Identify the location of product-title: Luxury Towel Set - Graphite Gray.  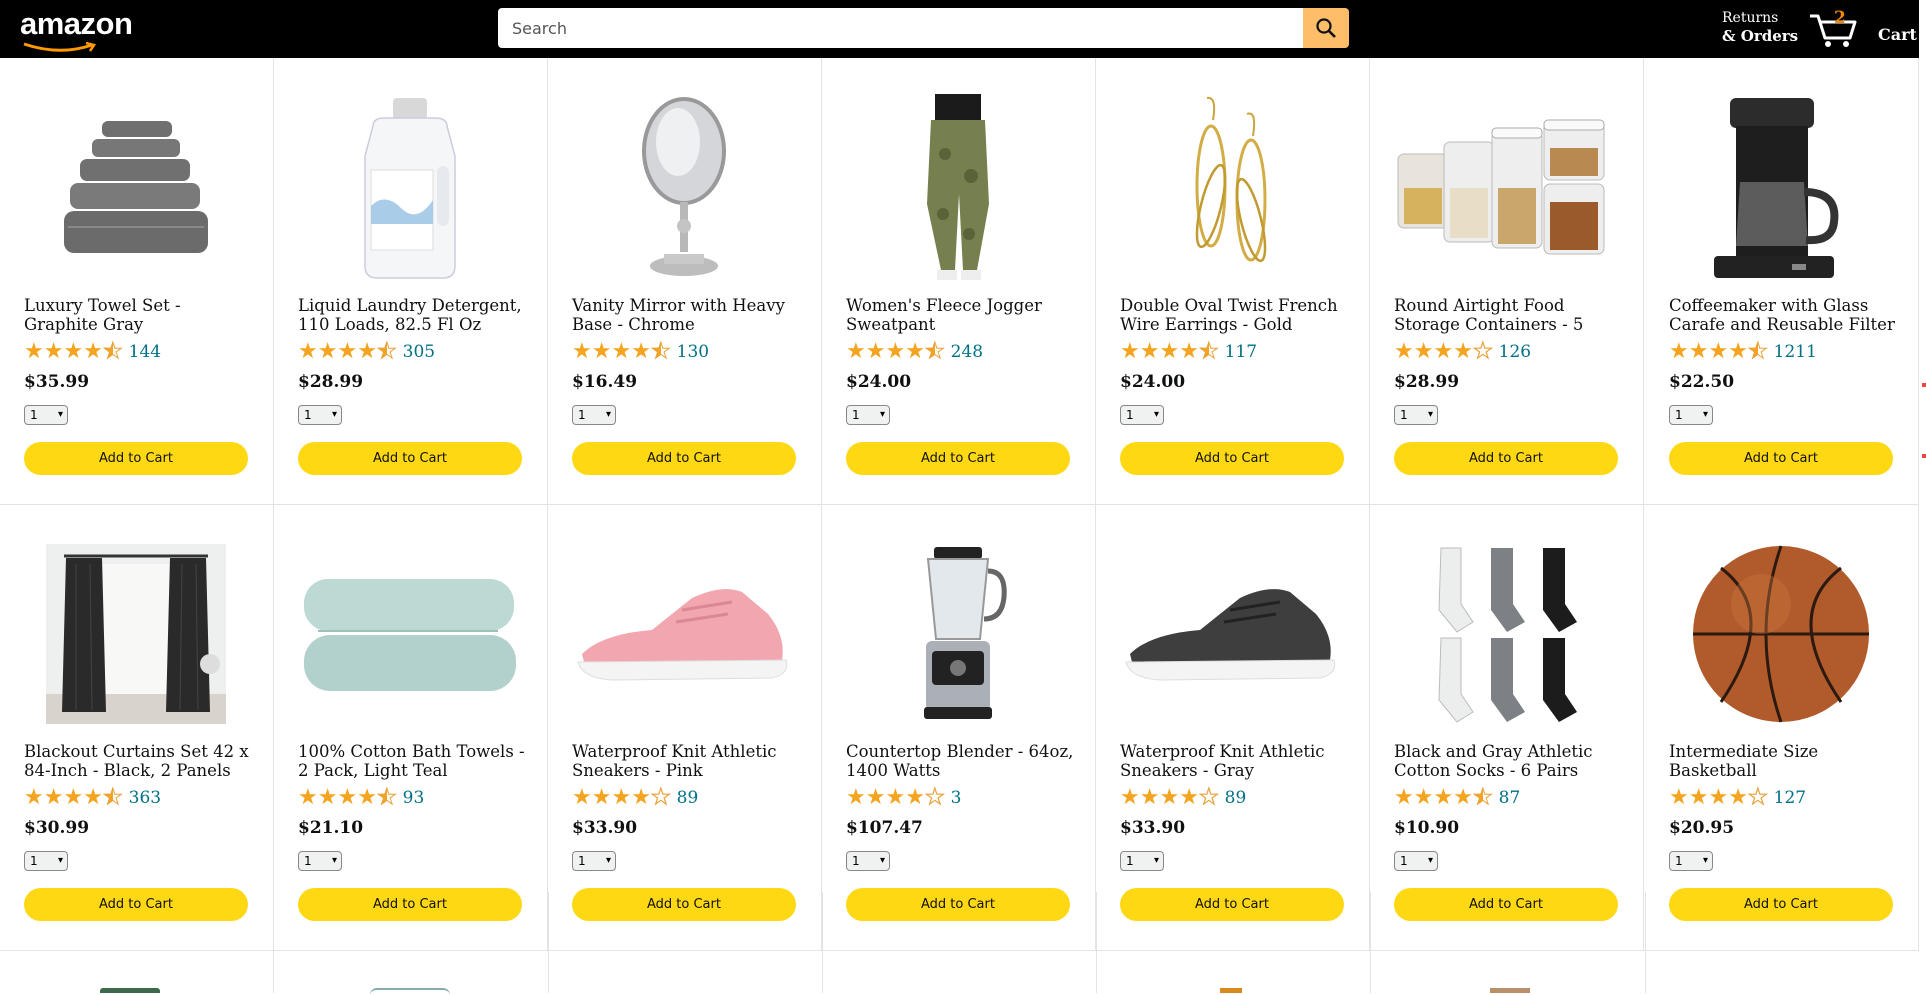
(138, 315).